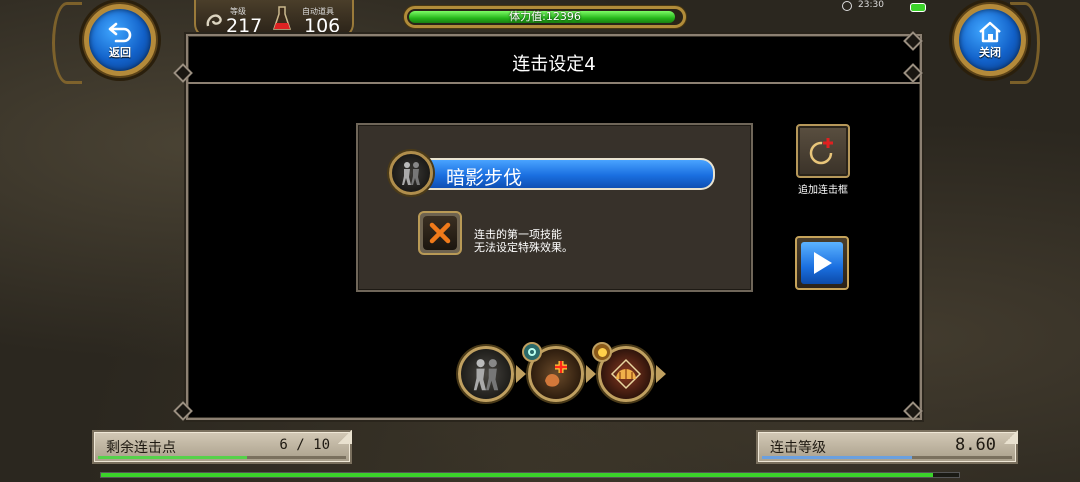 Image resolution: width=1080 pixels, height=482 pixels. I want to click on add-combo-frame-button, so click(823, 151).